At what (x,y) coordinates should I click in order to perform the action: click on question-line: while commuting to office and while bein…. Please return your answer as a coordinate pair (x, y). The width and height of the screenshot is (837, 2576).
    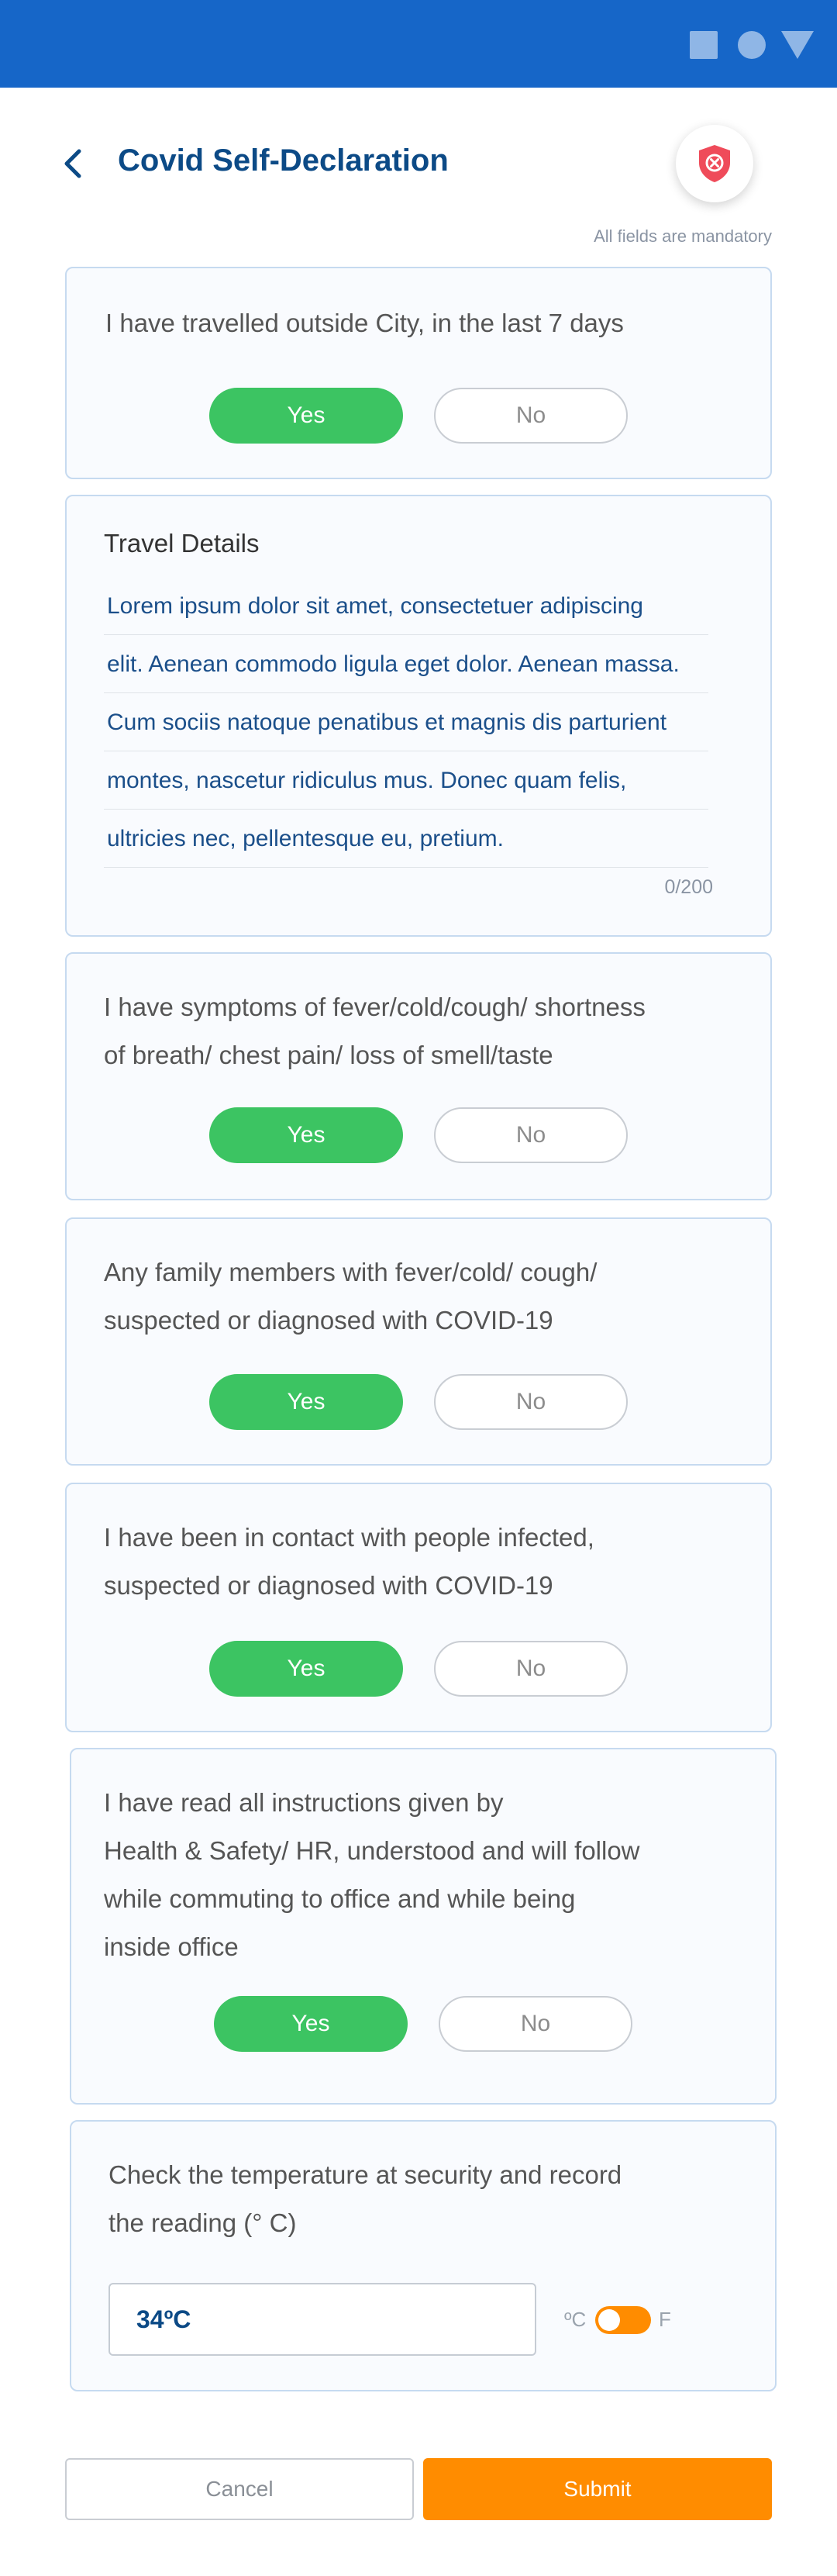
    Looking at the image, I should click on (340, 1899).